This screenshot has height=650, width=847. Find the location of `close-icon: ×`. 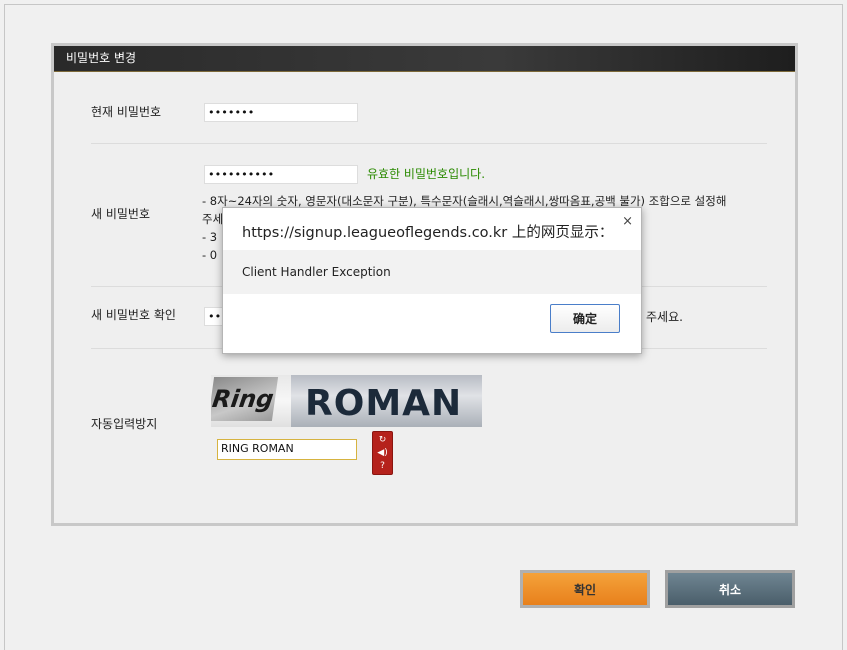

close-icon: × is located at coordinates (627, 221).